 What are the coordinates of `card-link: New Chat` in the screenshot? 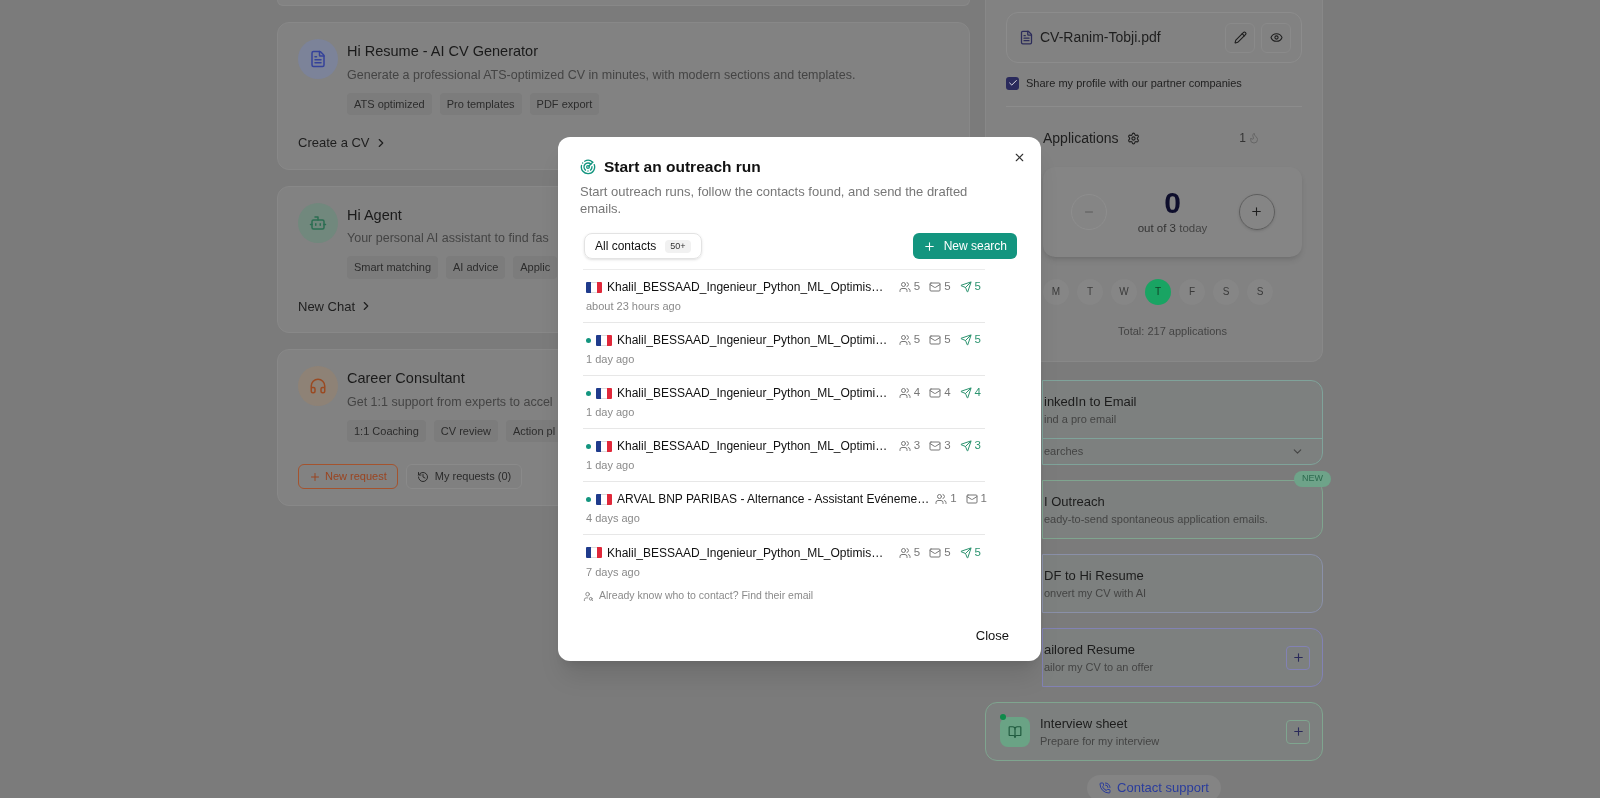 It's located at (336, 306).